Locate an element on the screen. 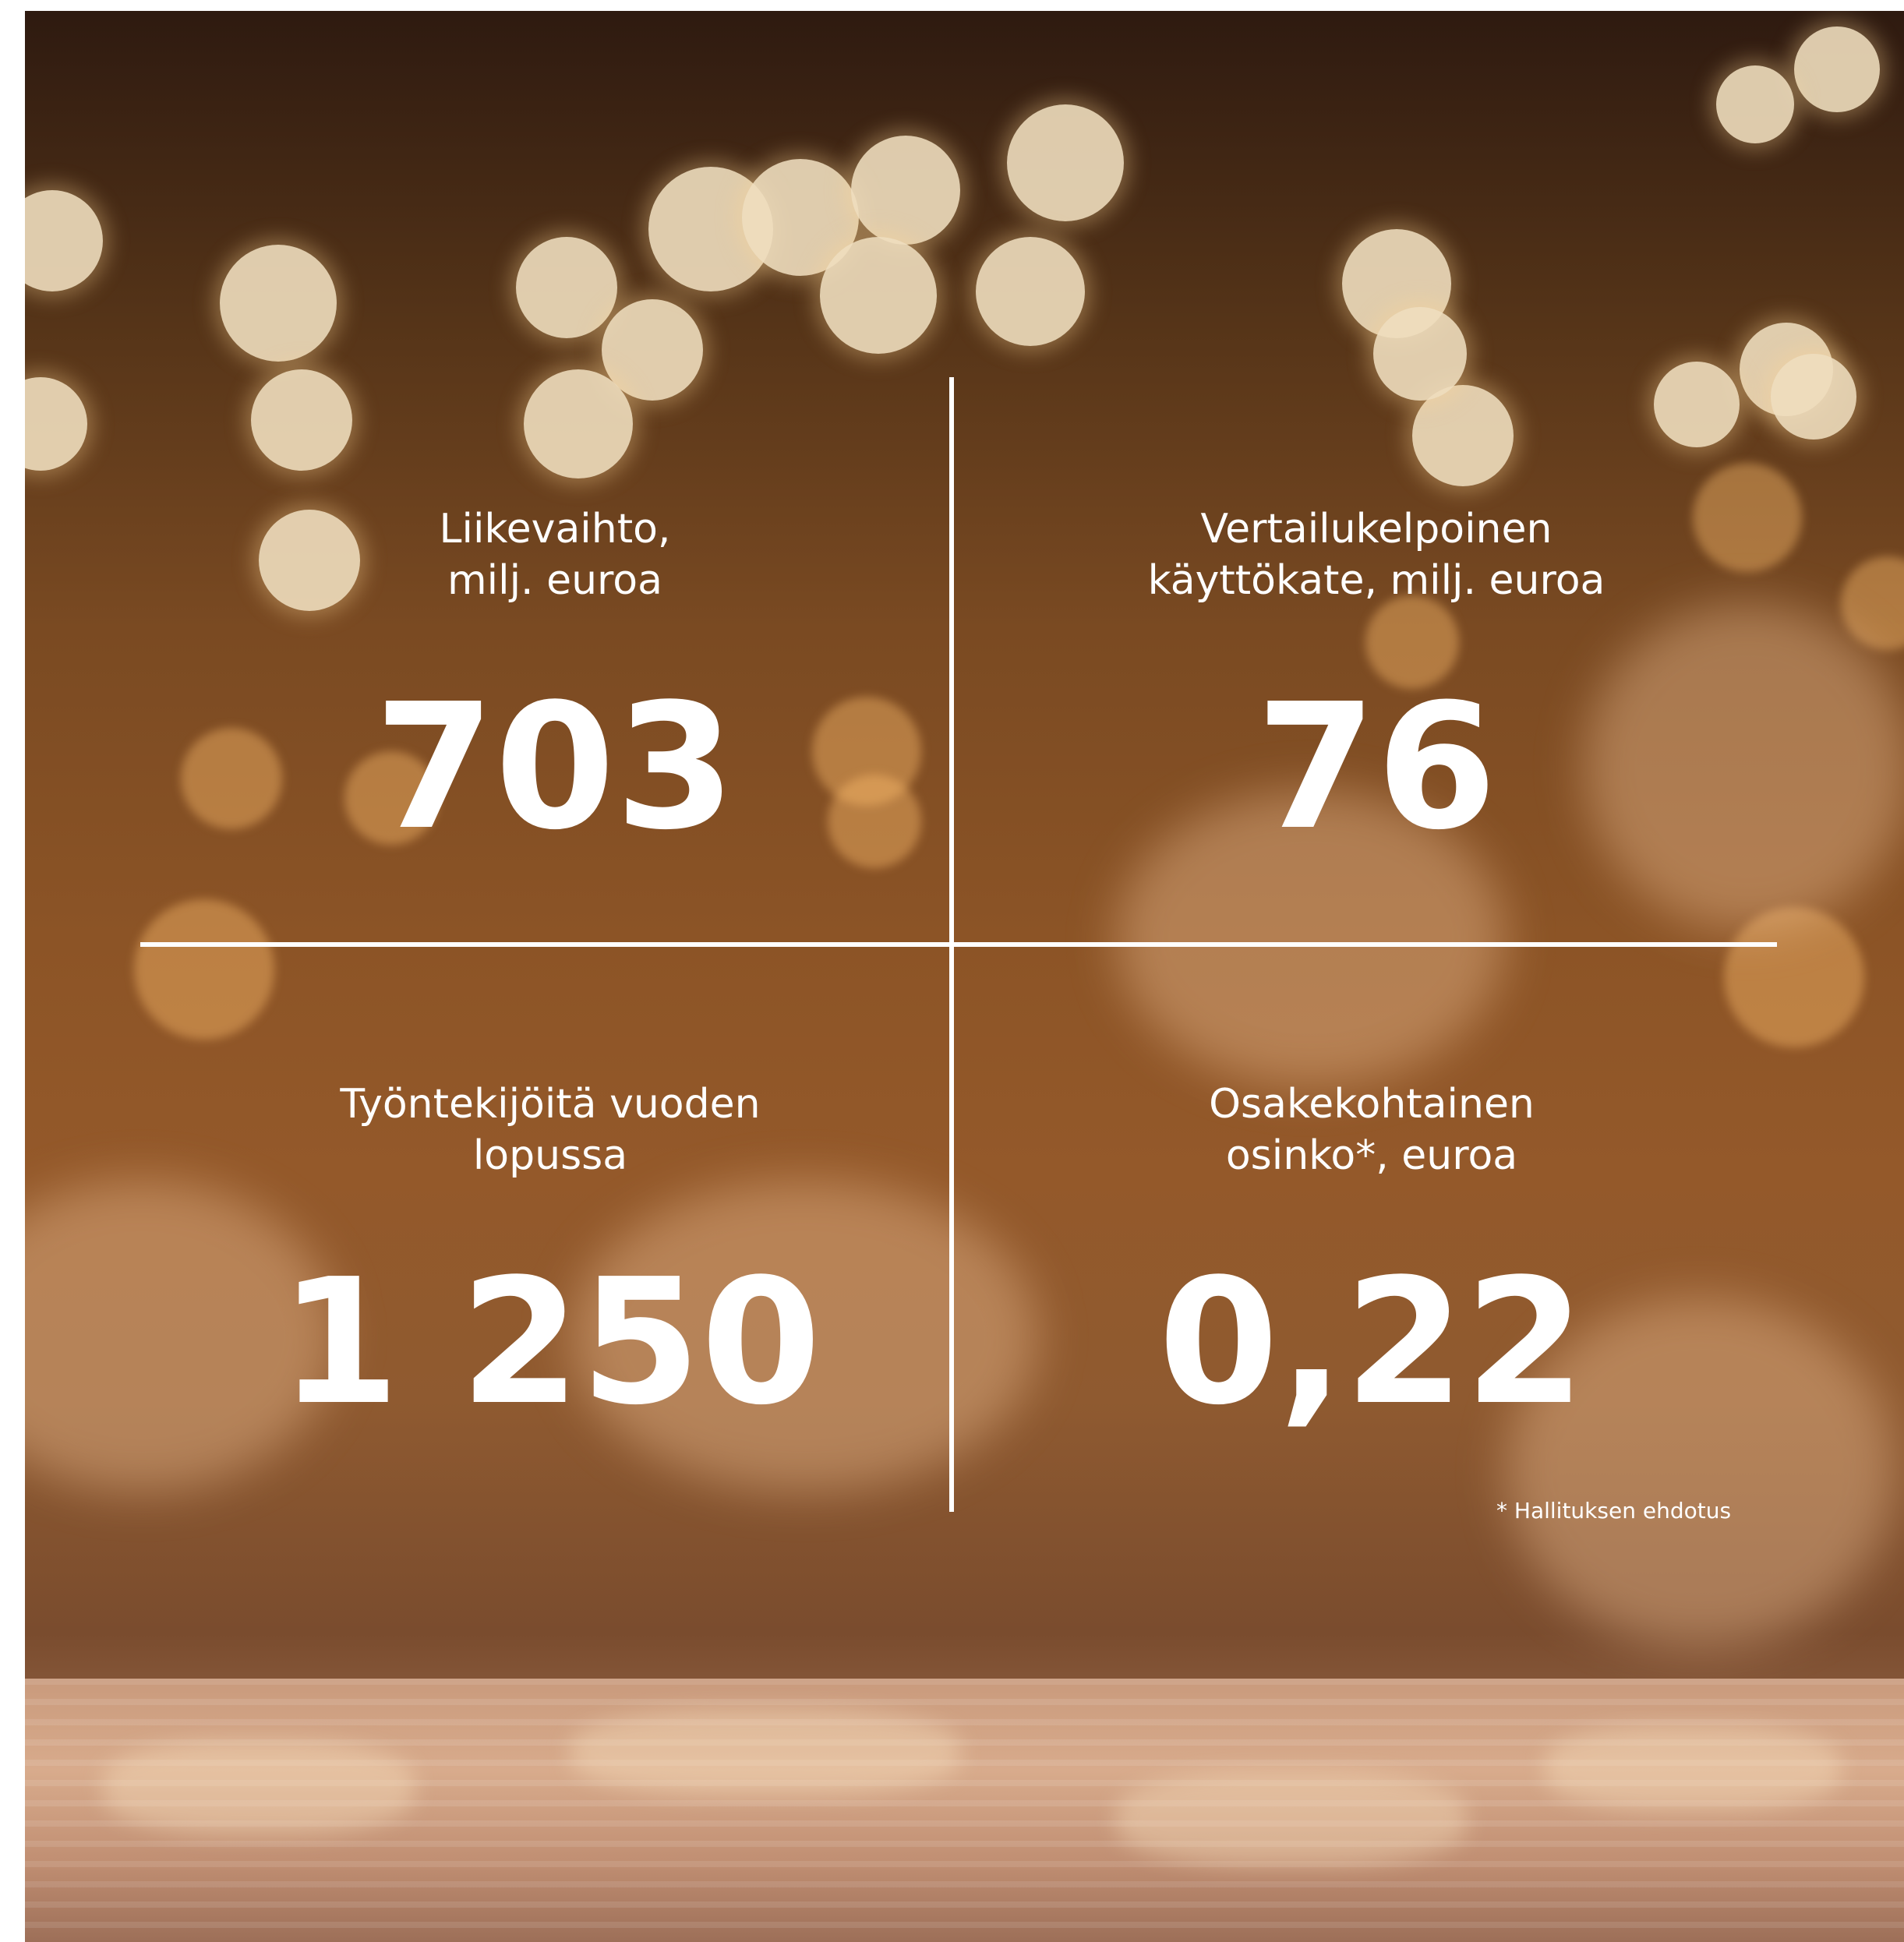  footnote: * Hallituksen ehdotus is located at coordinates (1614, 1511).